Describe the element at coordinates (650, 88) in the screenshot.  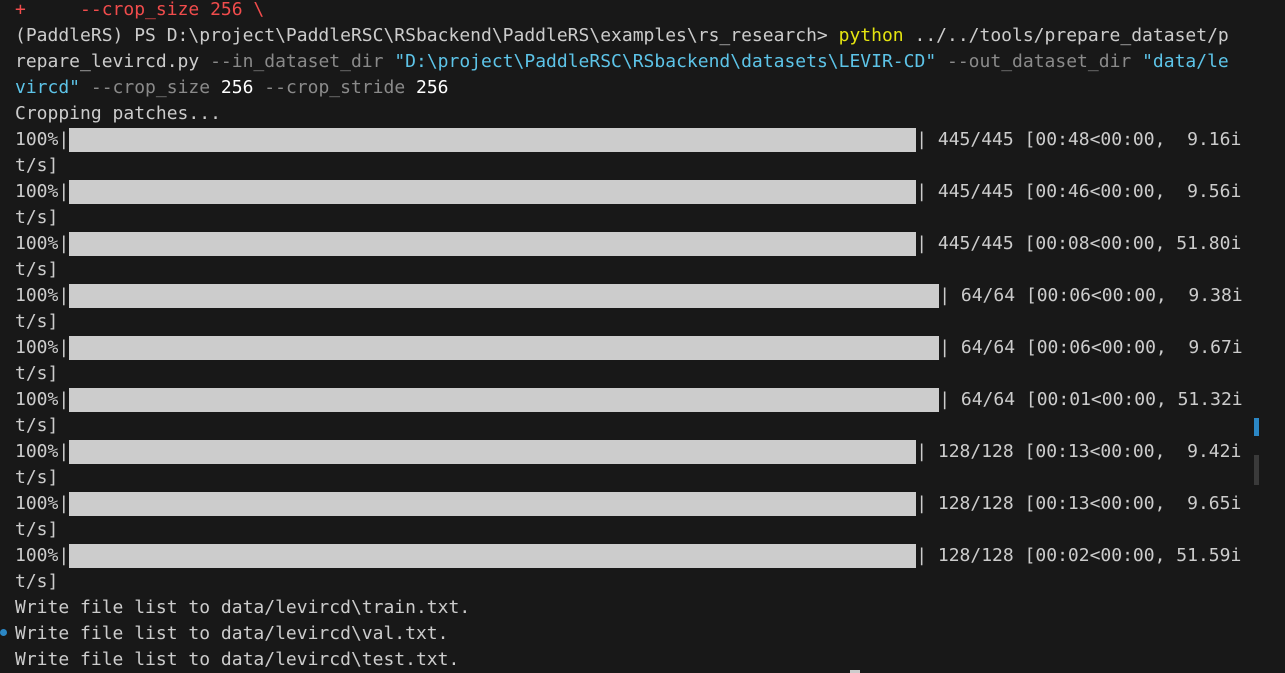
I see `command-line-3: vircd" --crop_size 256 --crop_stride 256` at that location.